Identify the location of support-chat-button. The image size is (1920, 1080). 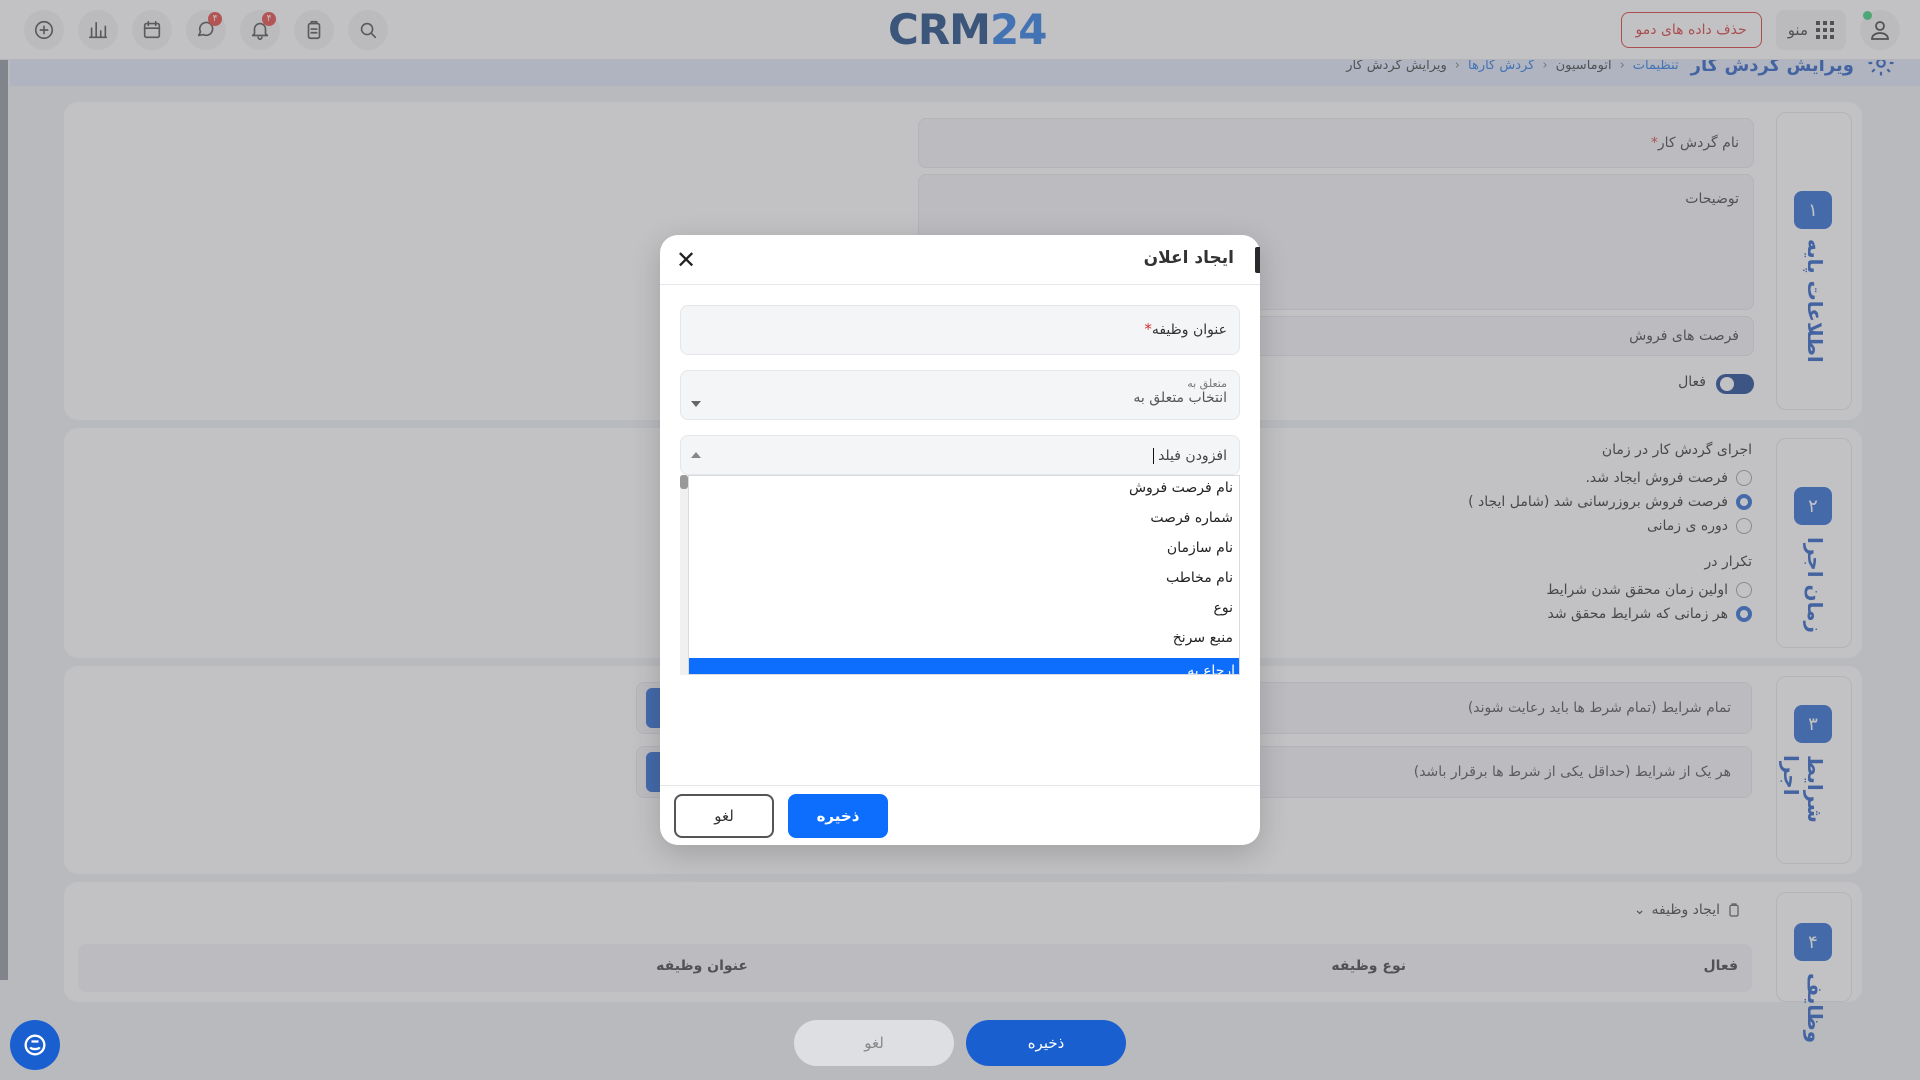
(35, 1045).